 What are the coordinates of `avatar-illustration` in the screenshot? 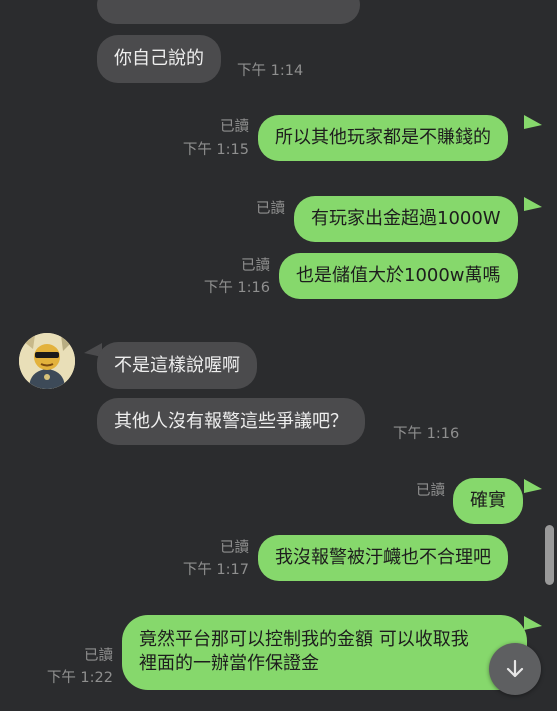 It's located at (47, 361).